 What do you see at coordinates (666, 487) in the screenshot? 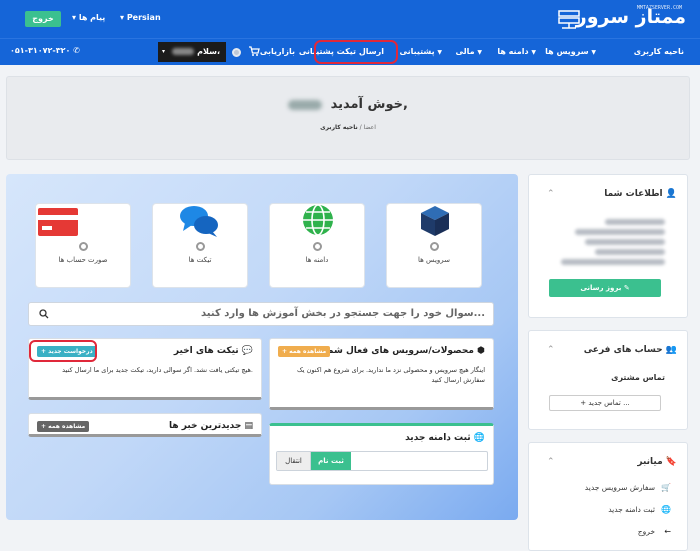
I see `cart-icon: 🛒` at bounding box center [666, 487].